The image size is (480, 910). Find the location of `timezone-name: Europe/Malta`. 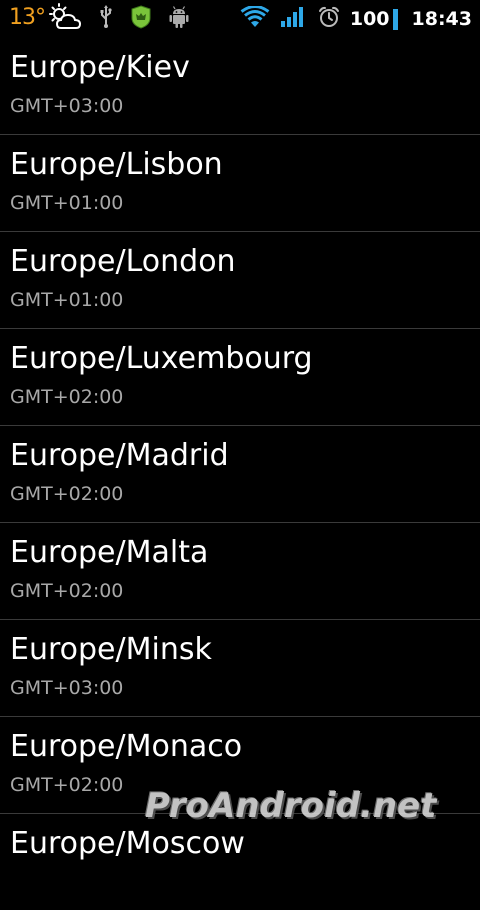

timezone-name: Europe/Malta is located at coordinates (109, 552).